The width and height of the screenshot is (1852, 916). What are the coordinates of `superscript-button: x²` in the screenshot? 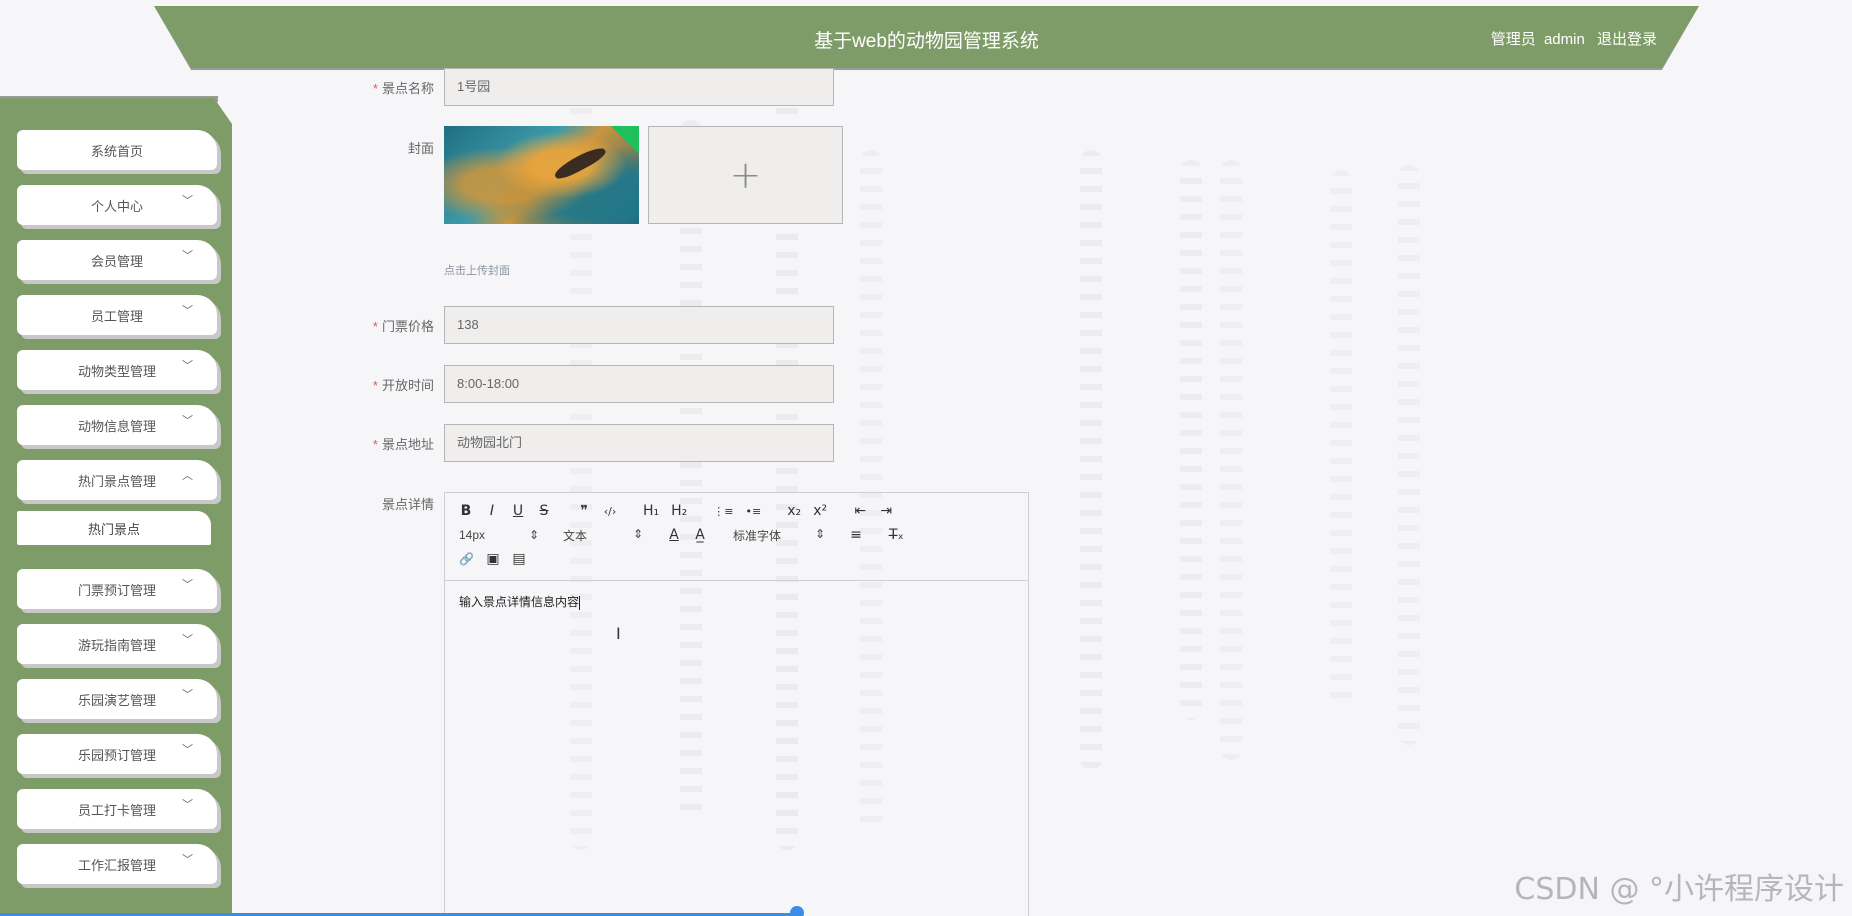 It's located at (820, 511).